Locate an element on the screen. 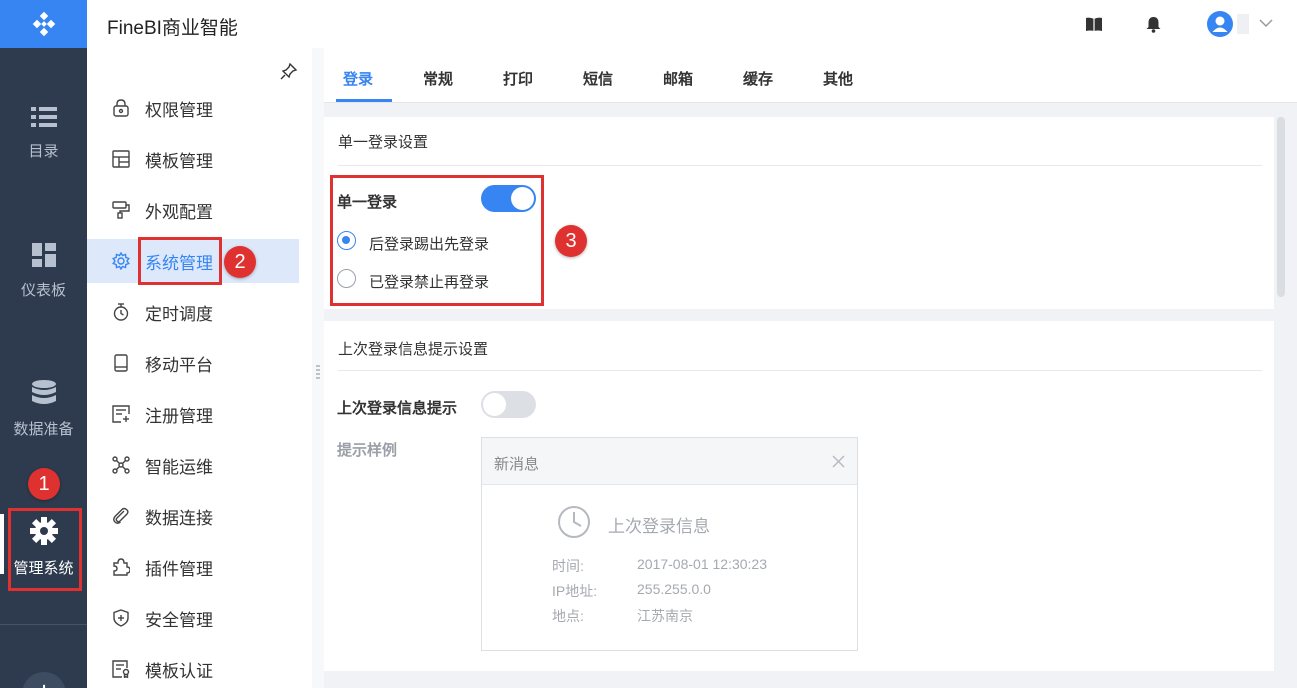 This screenshot has height=688, width=1297. gear-icon is located at coordinates (121, 261).